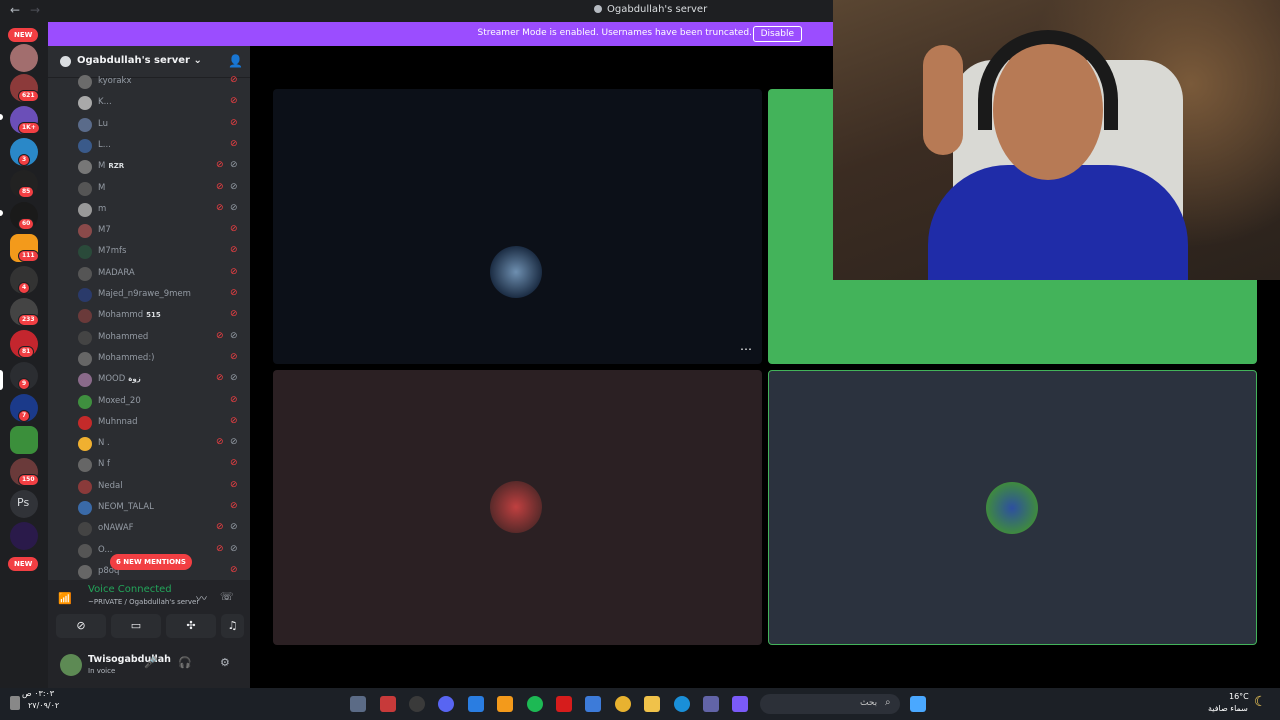 The image size is (1280, 720). I want to click on server-name: Ogabdullah's server ⌄, so click(139, 60).